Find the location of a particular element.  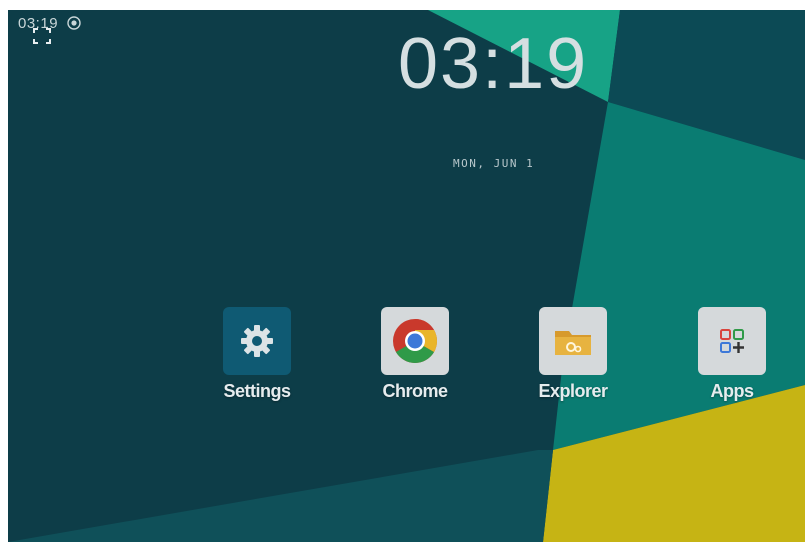

app-label-chrome: Chrome is located at coordinates (415, 391).